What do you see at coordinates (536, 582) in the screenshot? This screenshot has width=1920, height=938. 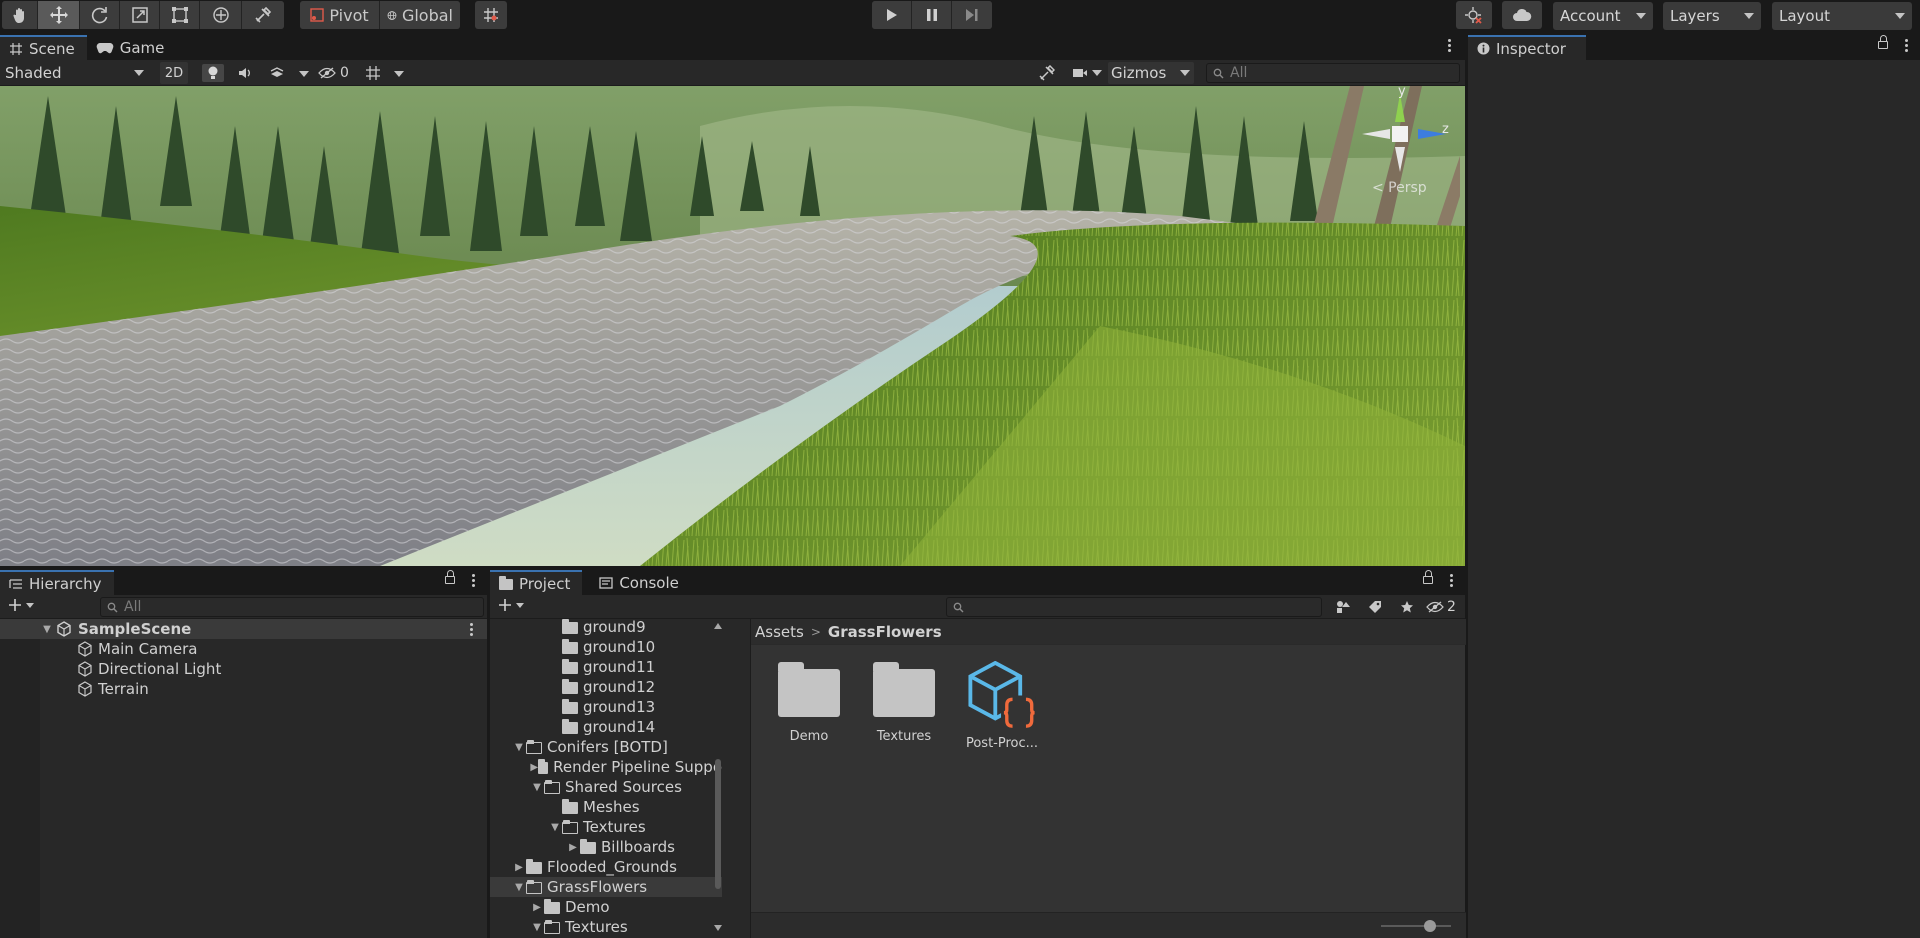 I see `tab-project: Project` at bounding box center [536, 582].